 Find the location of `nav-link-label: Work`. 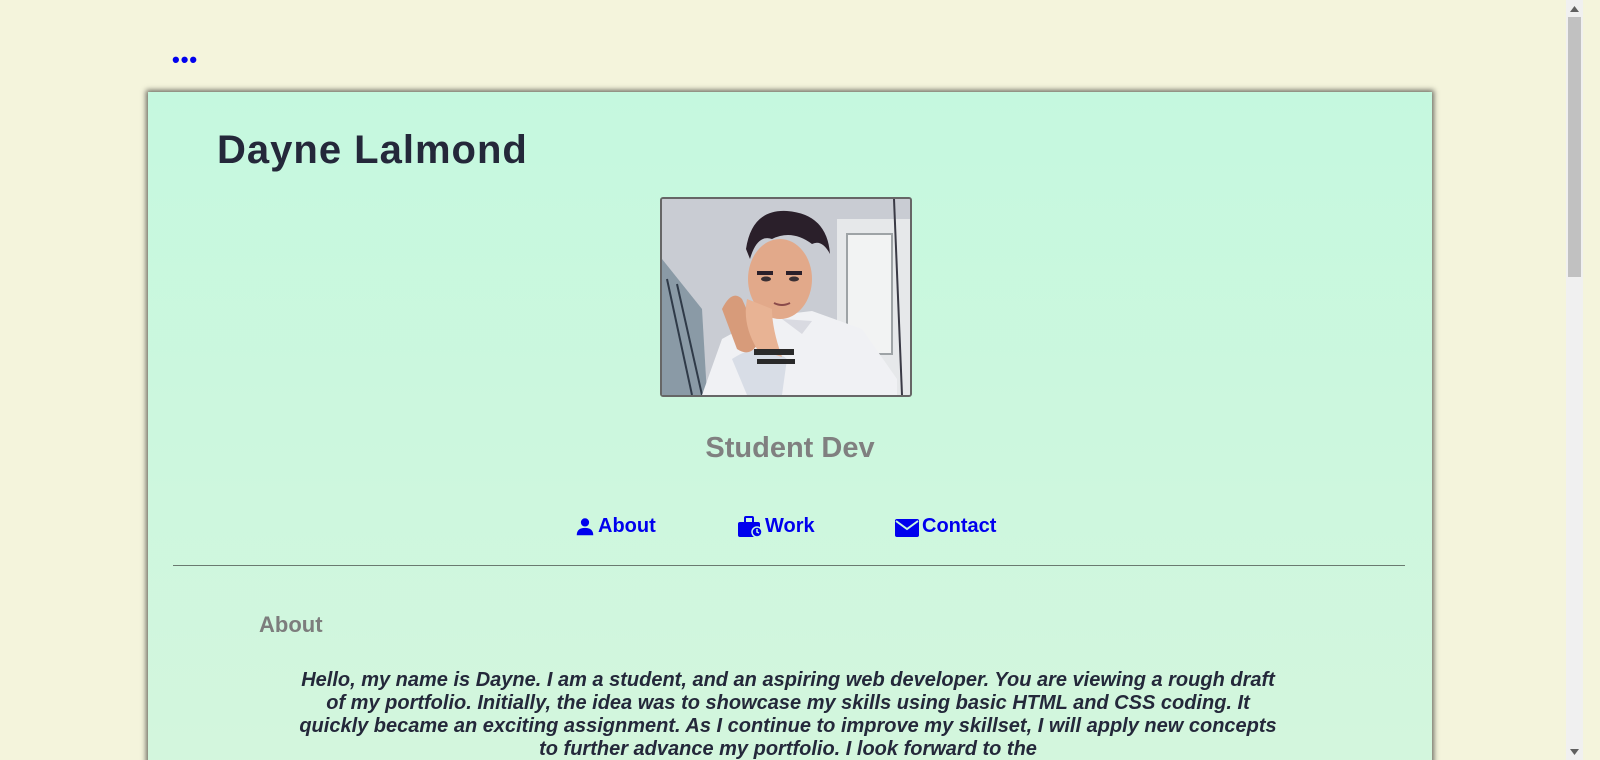

nav-link-label: Work is located at coordinates (790, 526).